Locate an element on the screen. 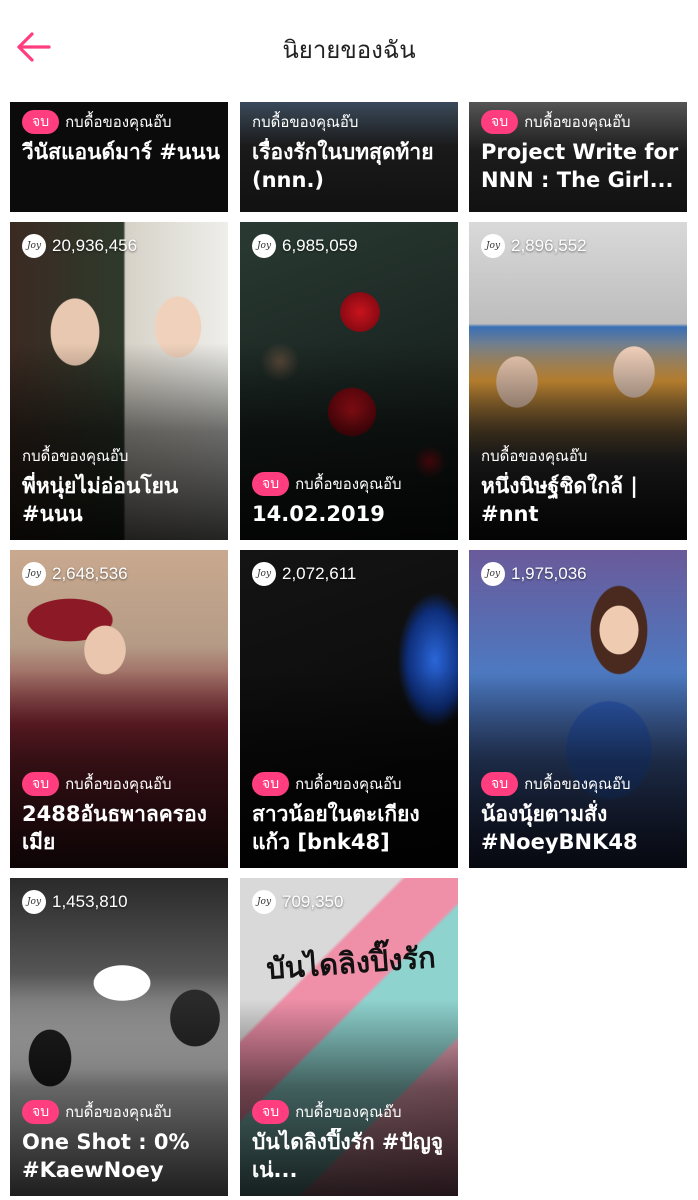 The height and width of the screenshot is (1200, 698). view-count: Joy 709,350 is located at coordinates (297, 902).